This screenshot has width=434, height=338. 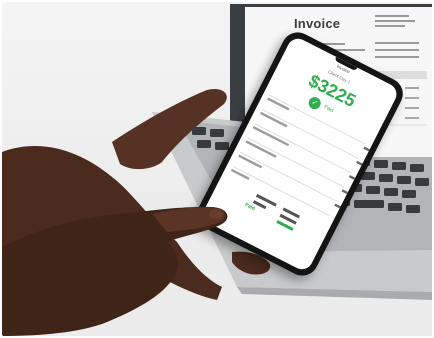 What do you see at coordinates (328, 109) in the screenshot?
I see `payment-status: Paid` at bounding box center [328, 109].